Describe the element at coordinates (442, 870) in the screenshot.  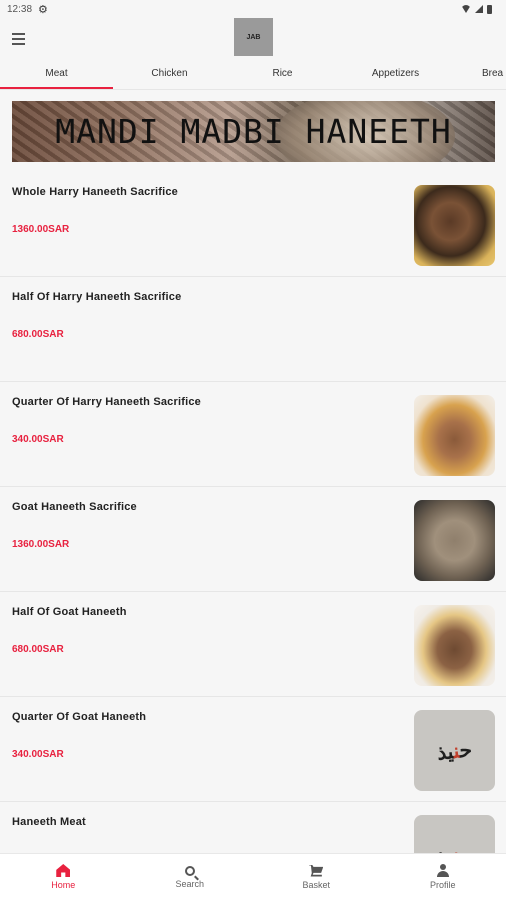
I see `profile-icon` at that location.